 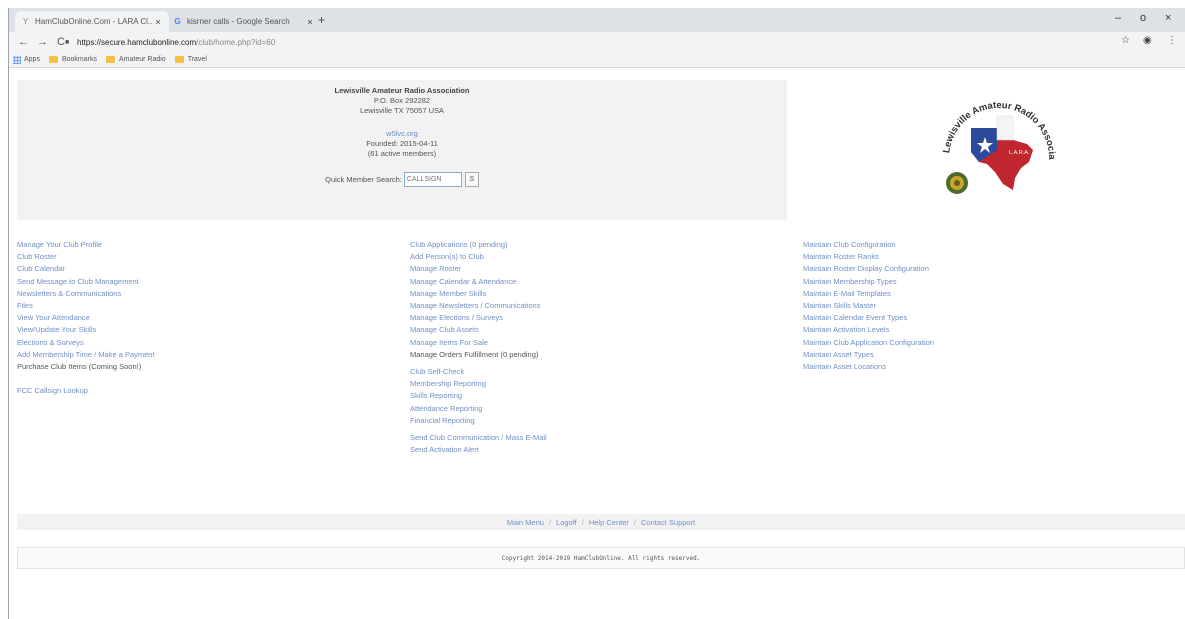 What do you see at coordinates (478, 330) in the screenshot?
I see `menu-link-manage-assets: Manage Club Assets` at bounding box center [478, 330].